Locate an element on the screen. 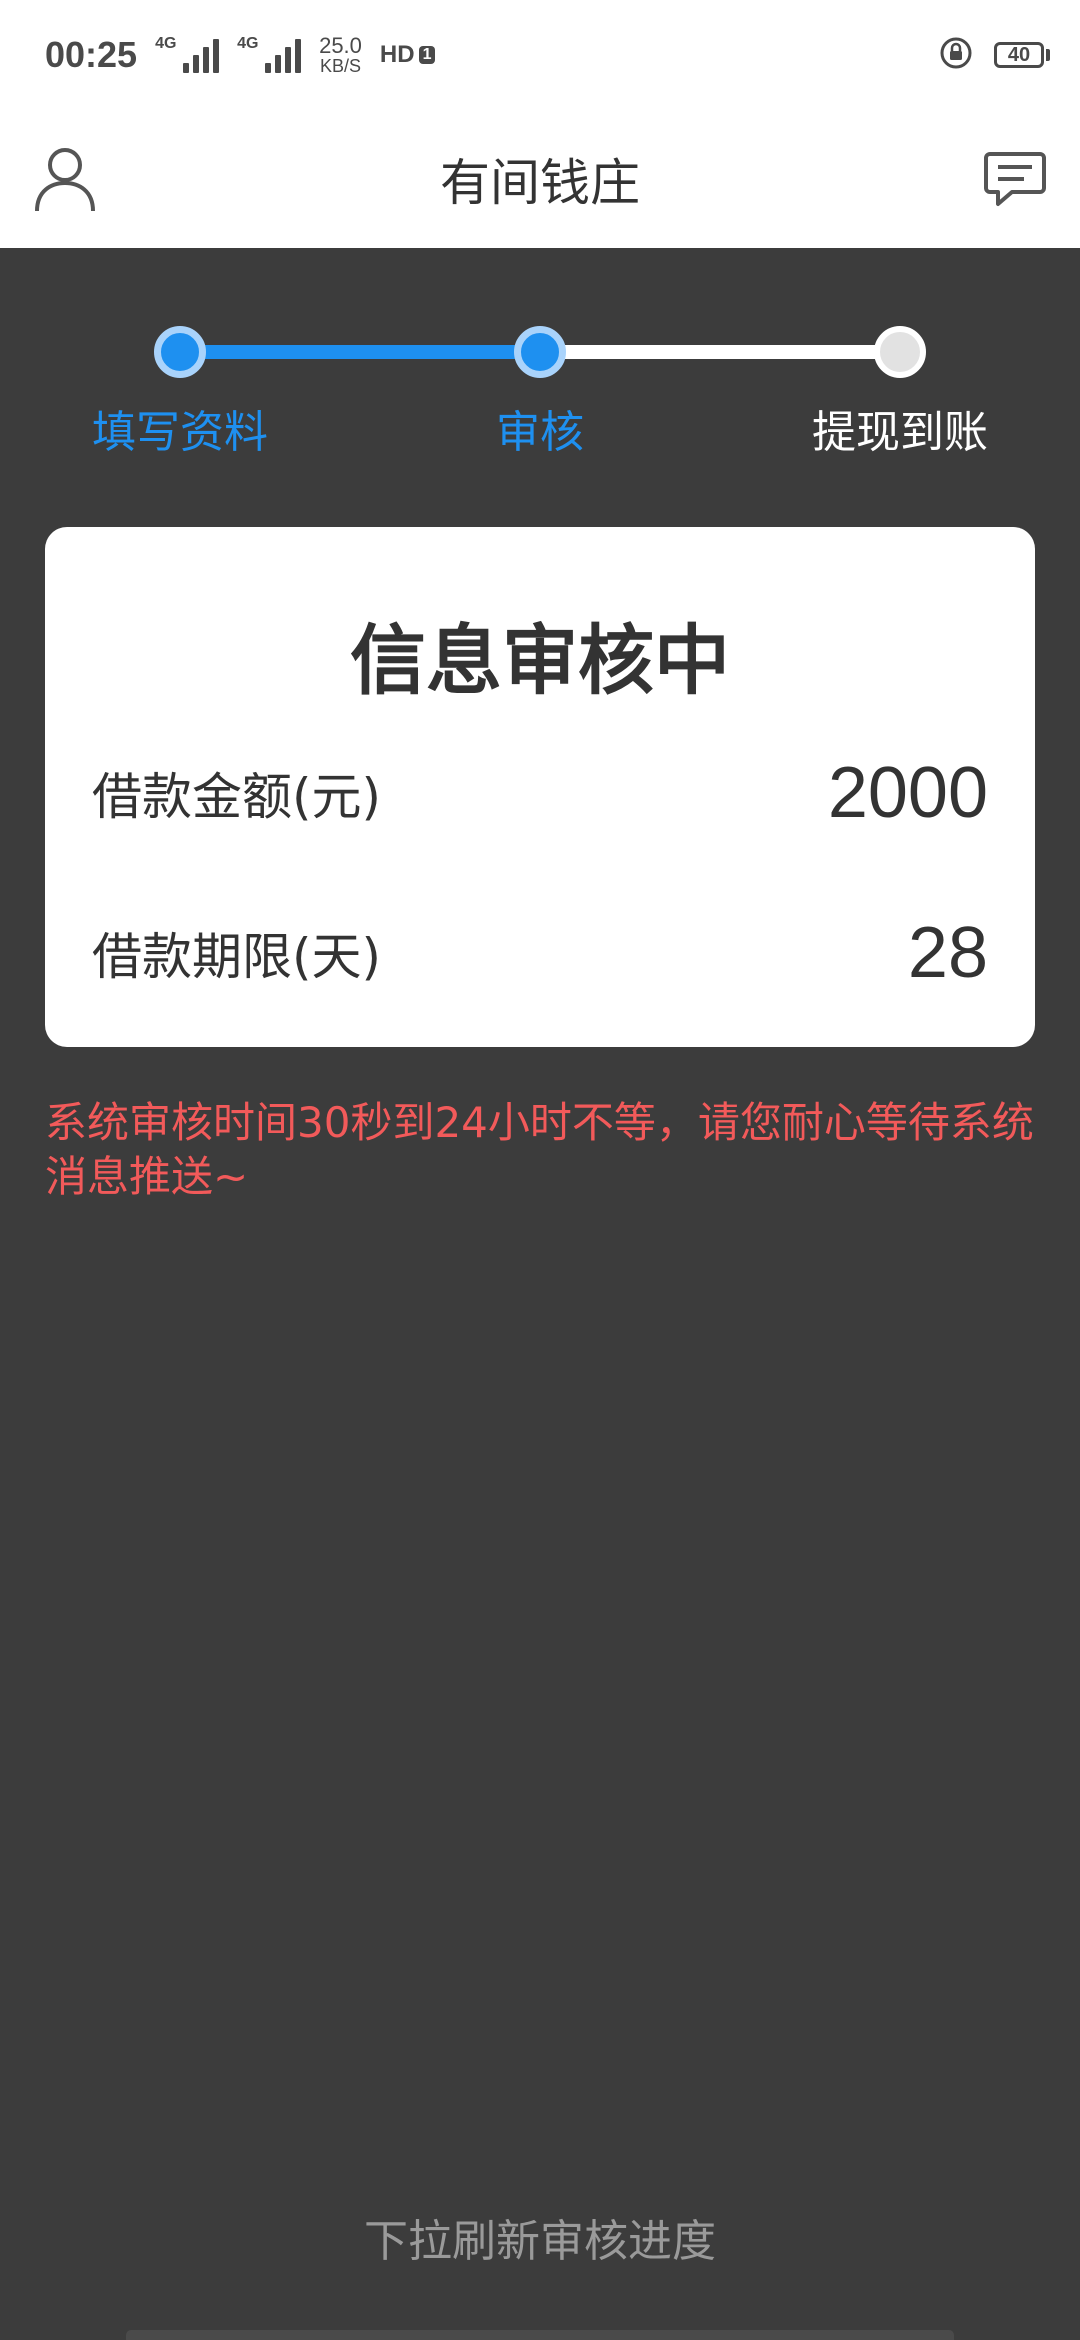  status-right: 40 is located at coordinates (994, 55).